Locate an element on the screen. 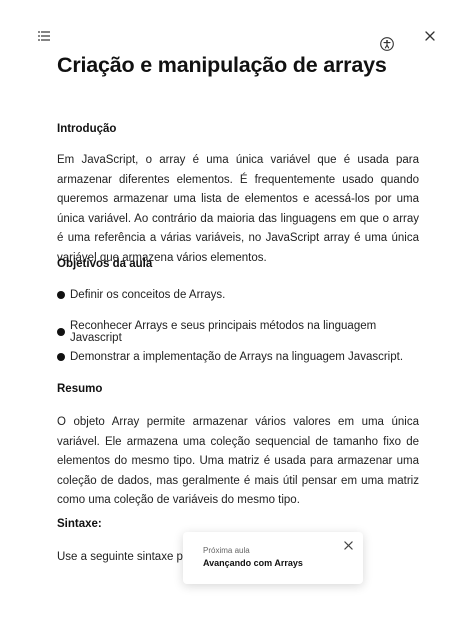 The width and height of the screenshot is (474, 632). objective-text: Definir os conceitos de Arrays. is located at coordinates (148, 295).